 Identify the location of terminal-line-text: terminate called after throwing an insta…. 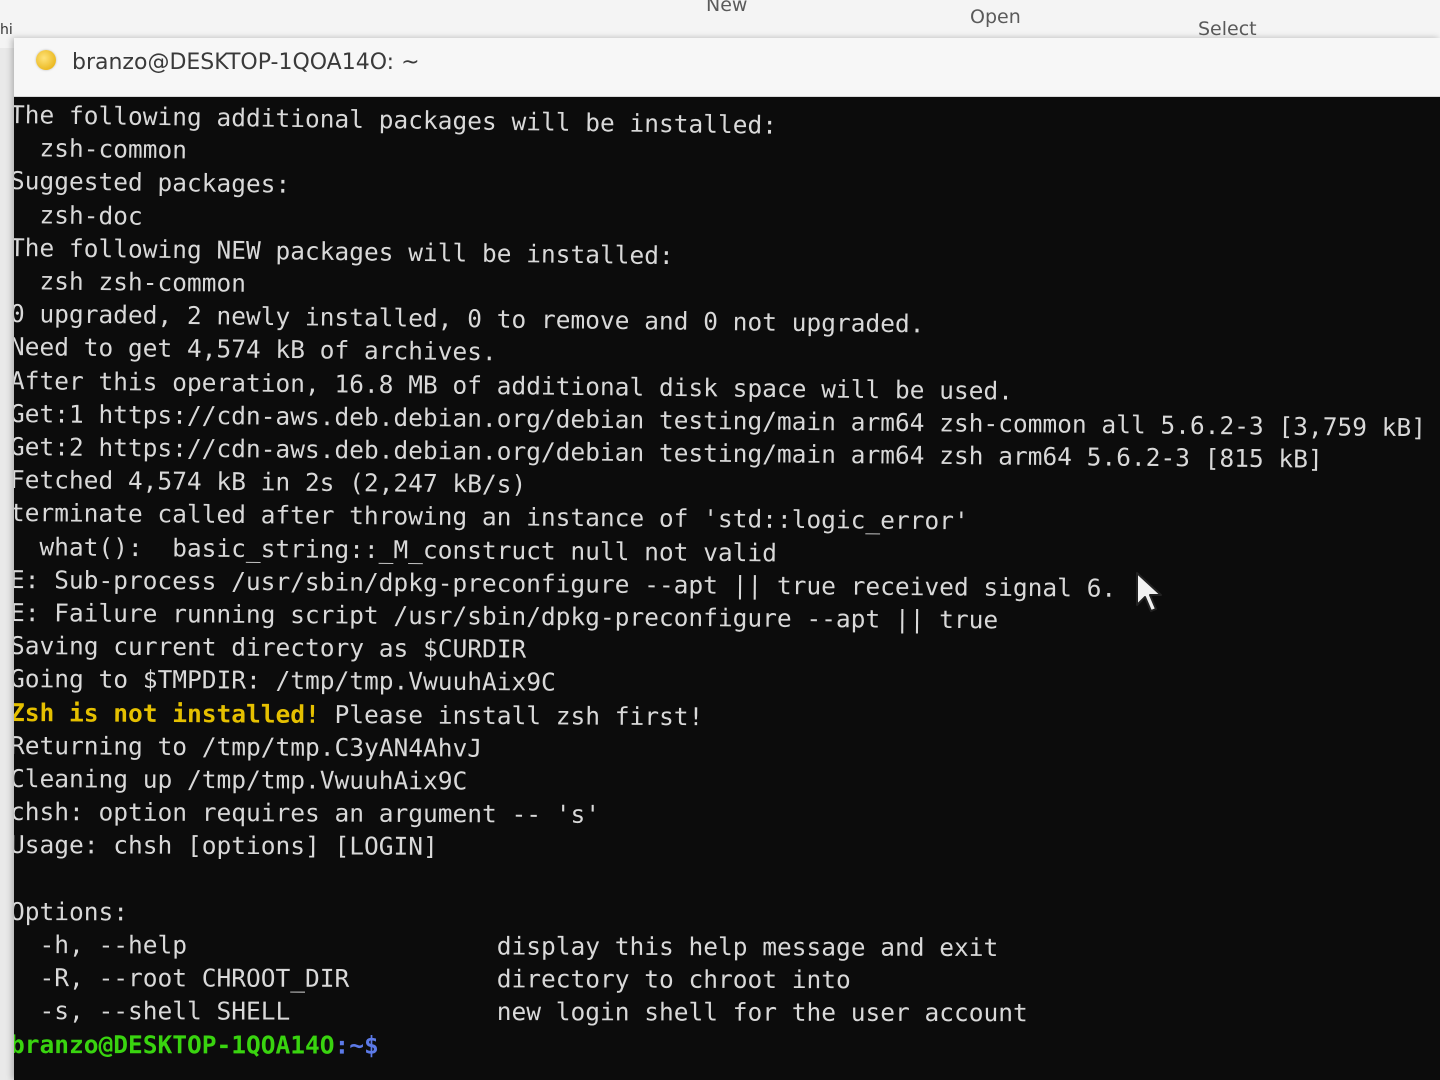
(491, 517).